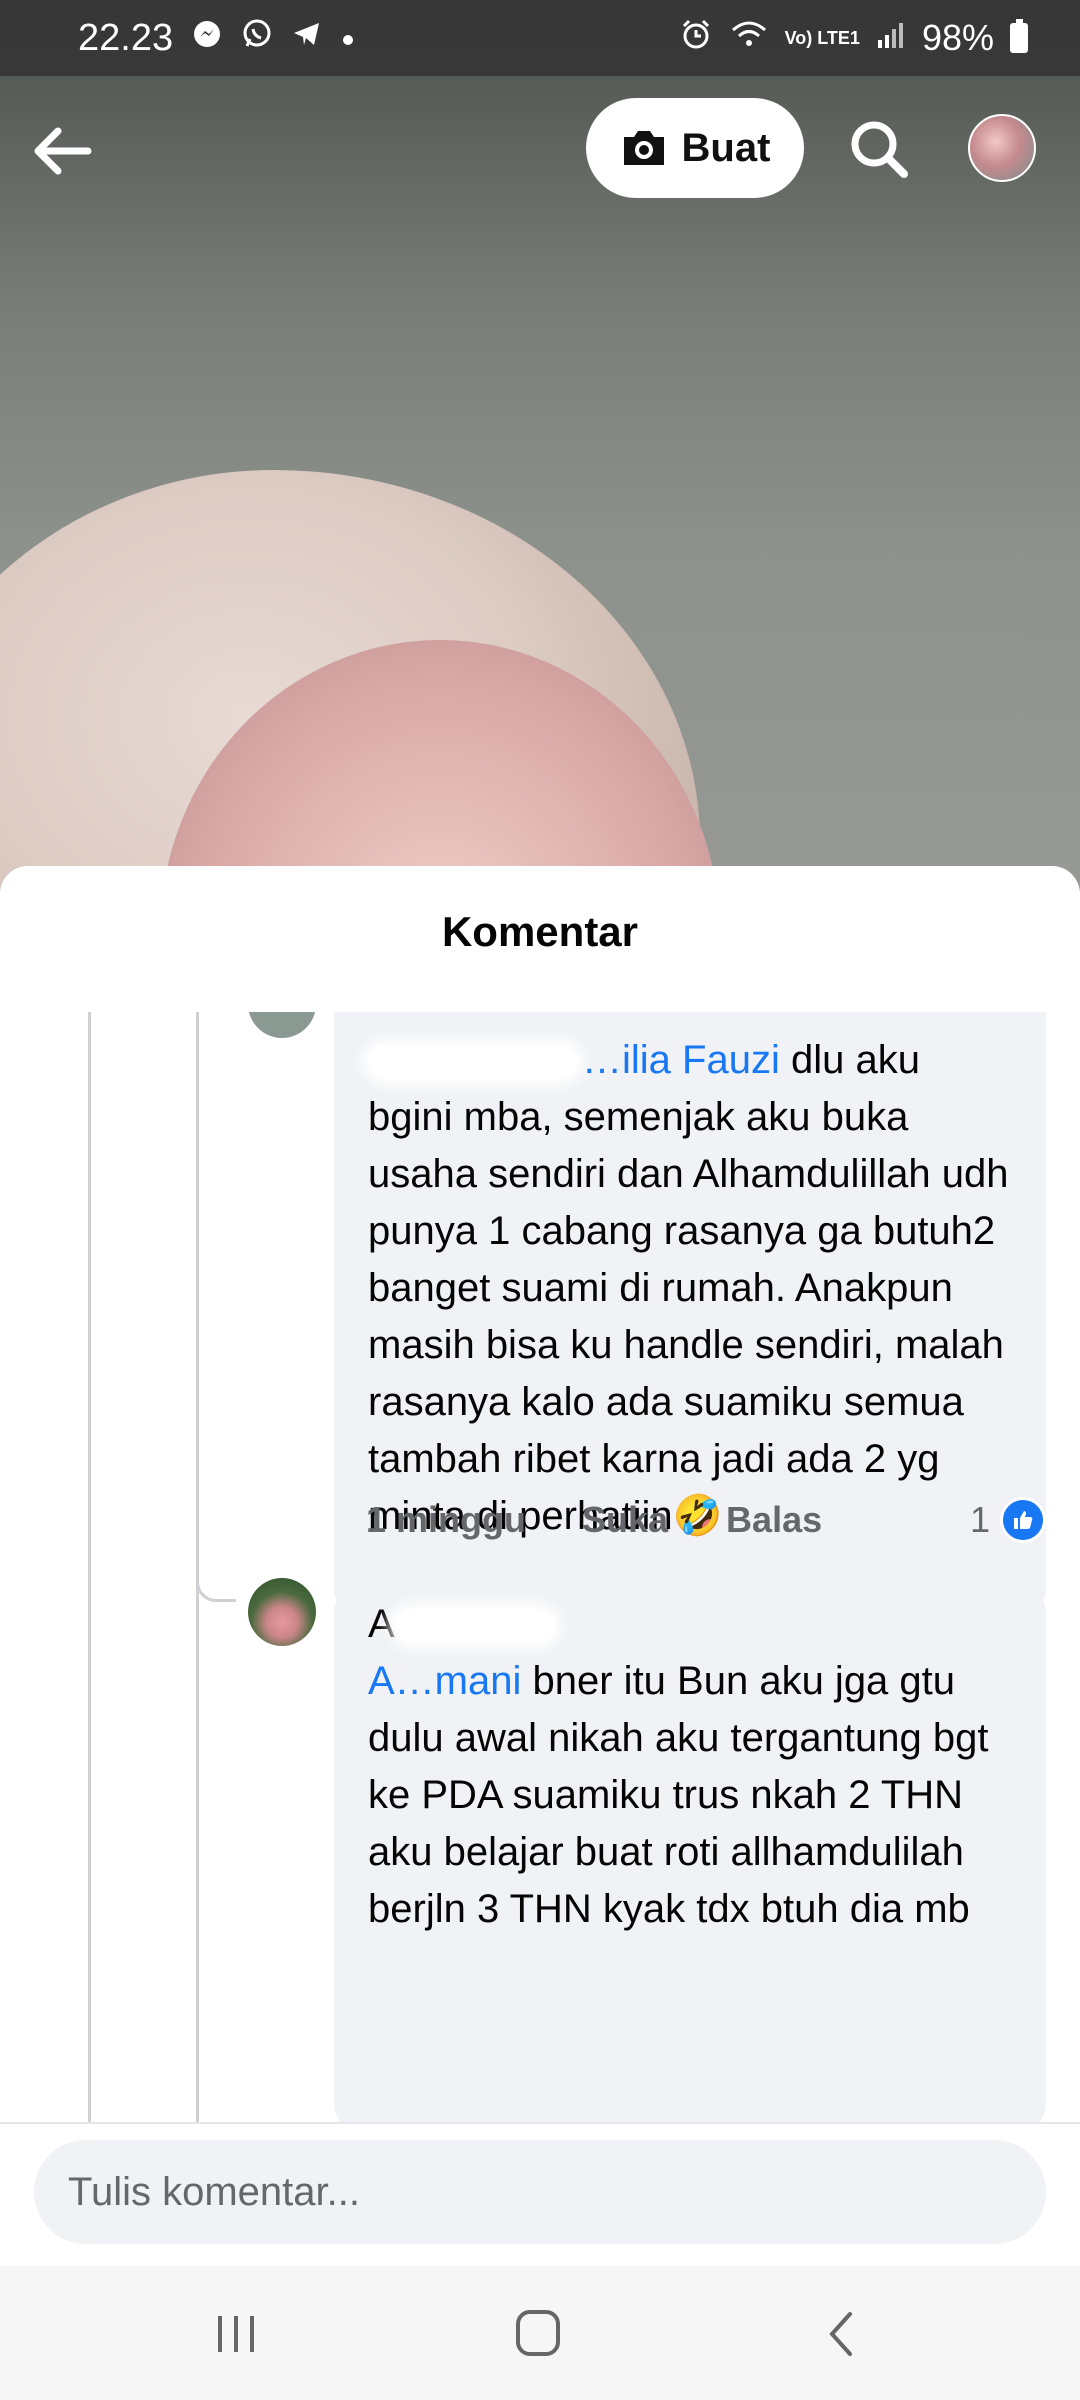 The image size is (1080, 2400). Describe the element at coordinates (446, 1520) in the screenshot. I see `comment-time: 1 minggu` at that location.